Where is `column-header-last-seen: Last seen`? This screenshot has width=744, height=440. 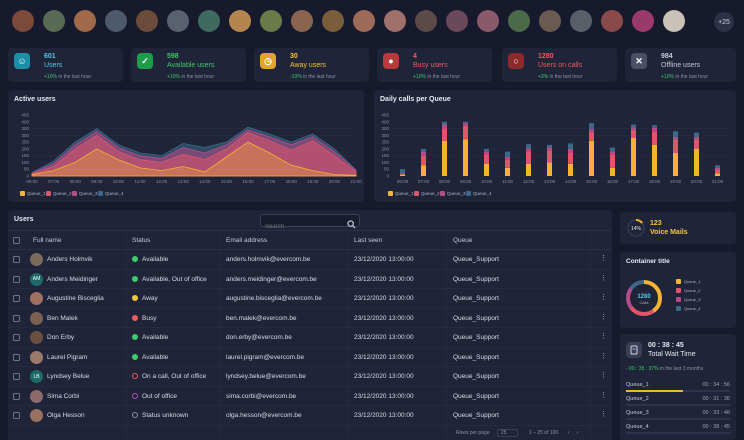
column-header-last-seen: Last seen is located at coordinates (368, 240).